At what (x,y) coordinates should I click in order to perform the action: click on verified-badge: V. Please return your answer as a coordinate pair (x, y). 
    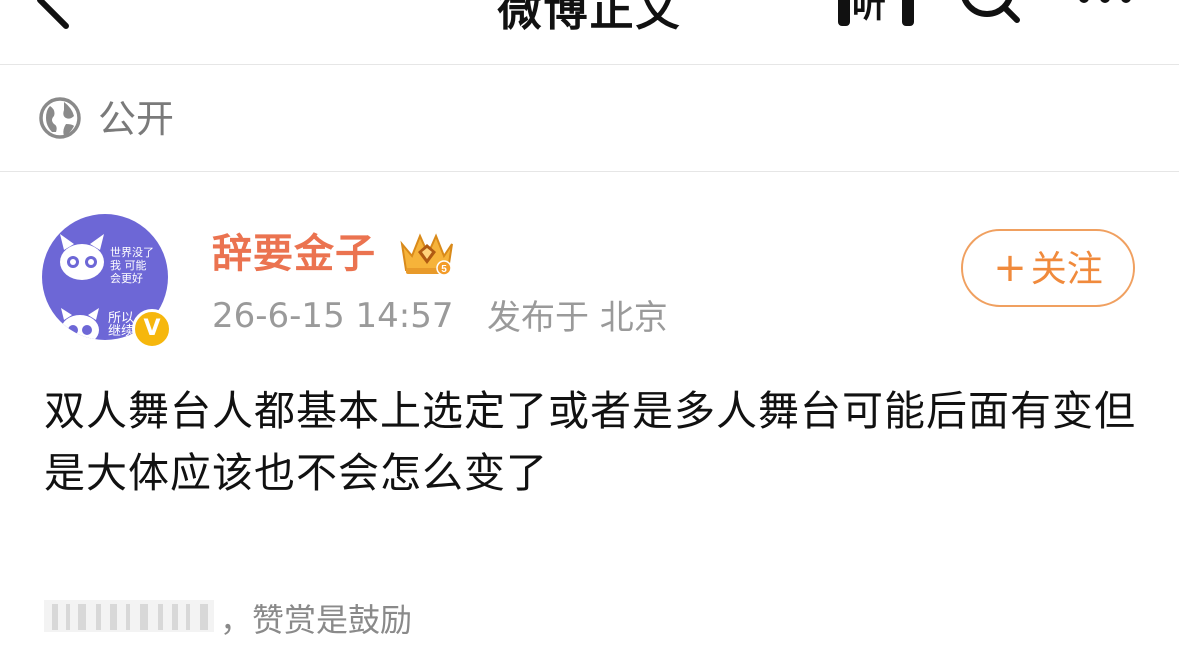
    Looking at the image, I should click on (152, 329).